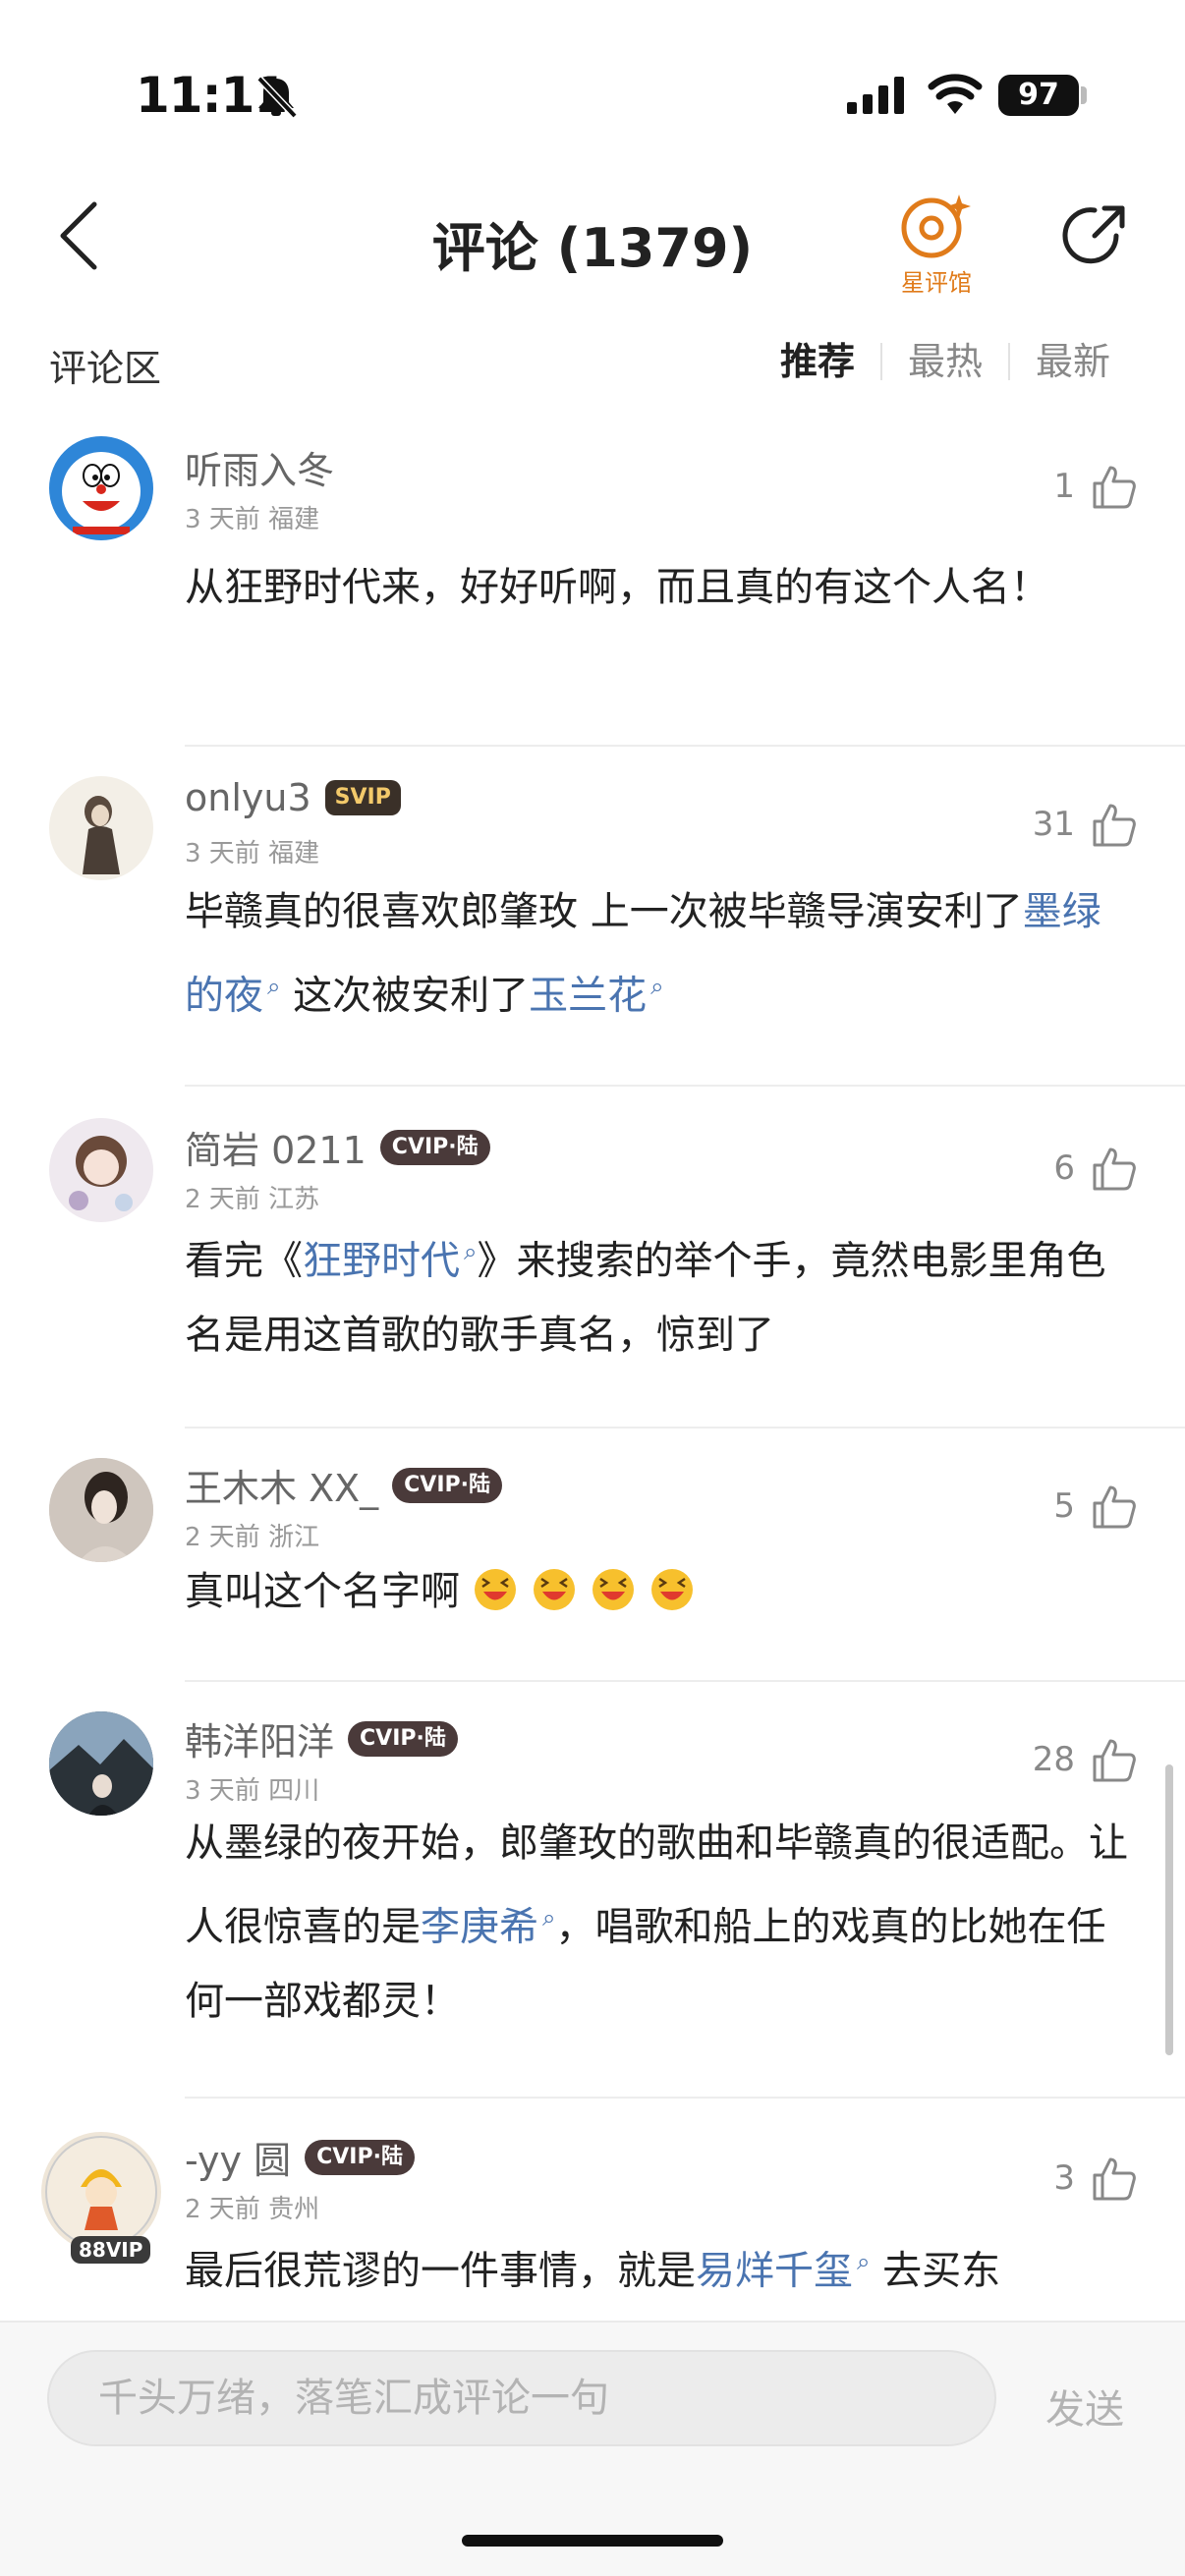 Image resolution: width=1185 pixels, height=2576 pixels. Describe the element at coordinates (360, 2157) in the screenshot. I see `vip-badge: CVIP·陆` at that location.